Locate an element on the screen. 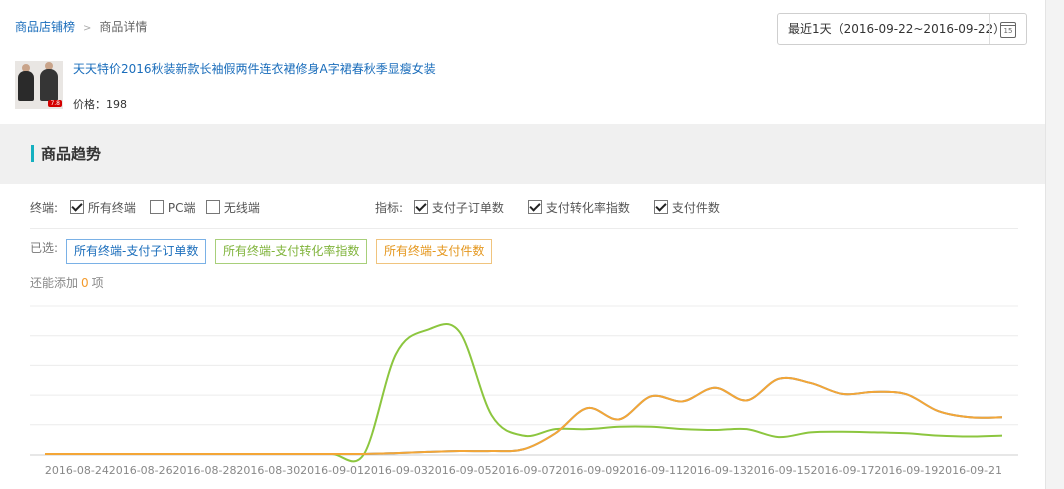  filter-row: 终端: 所有终端 PC端 无线端 指标: 支付子订单数 支付转化率指数 支付件数 is located at coordinates (530, 210).